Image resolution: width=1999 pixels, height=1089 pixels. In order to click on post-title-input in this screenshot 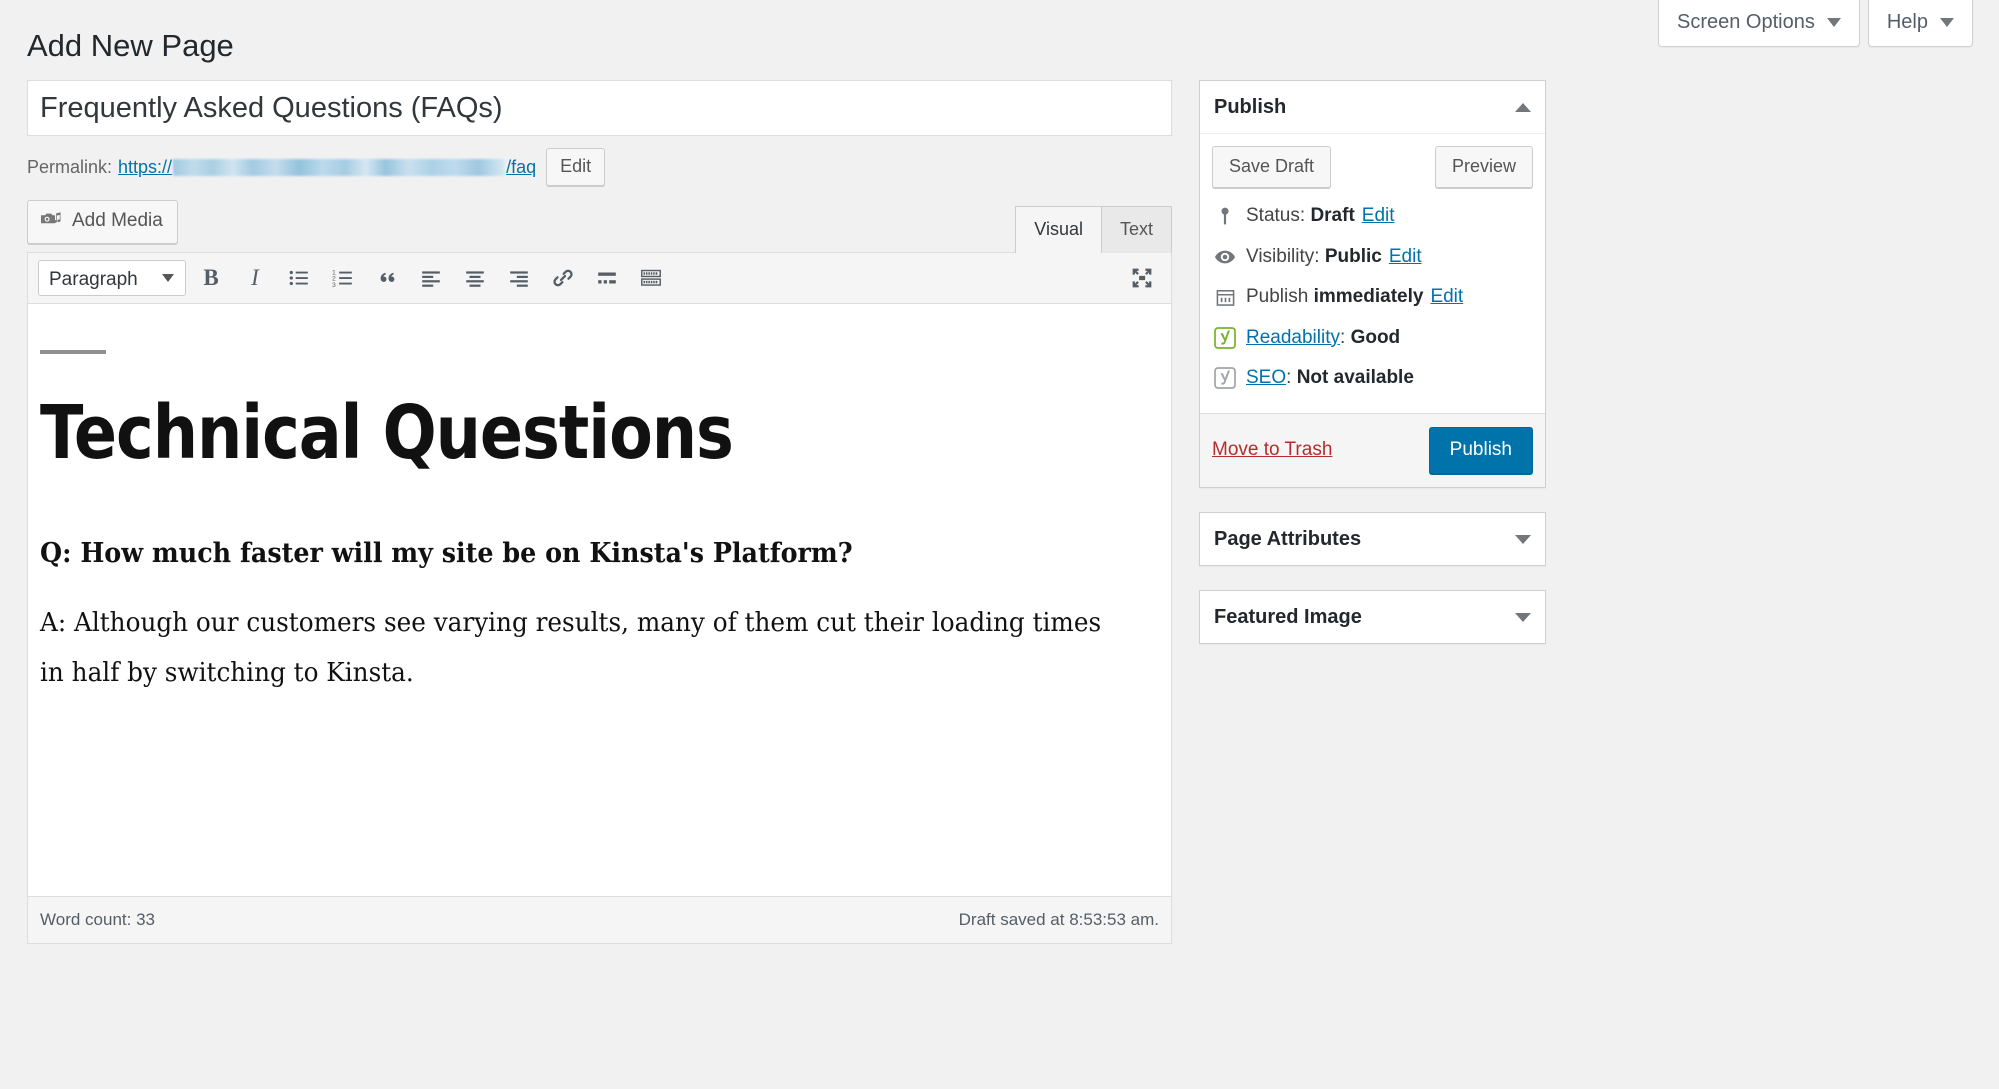, I will do `click(599, 108)`.